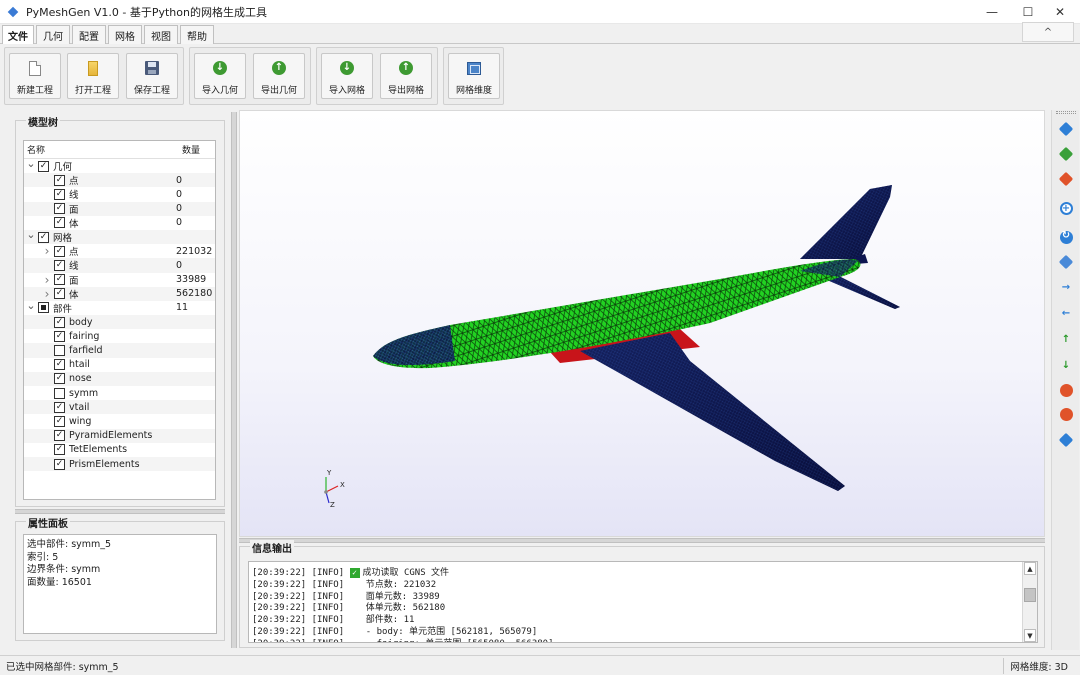 This screenshot has height=675, width=1080. Describe the element at coordinates (1066, 390) in the screenshot. I see `z-plus-icon` at that location.